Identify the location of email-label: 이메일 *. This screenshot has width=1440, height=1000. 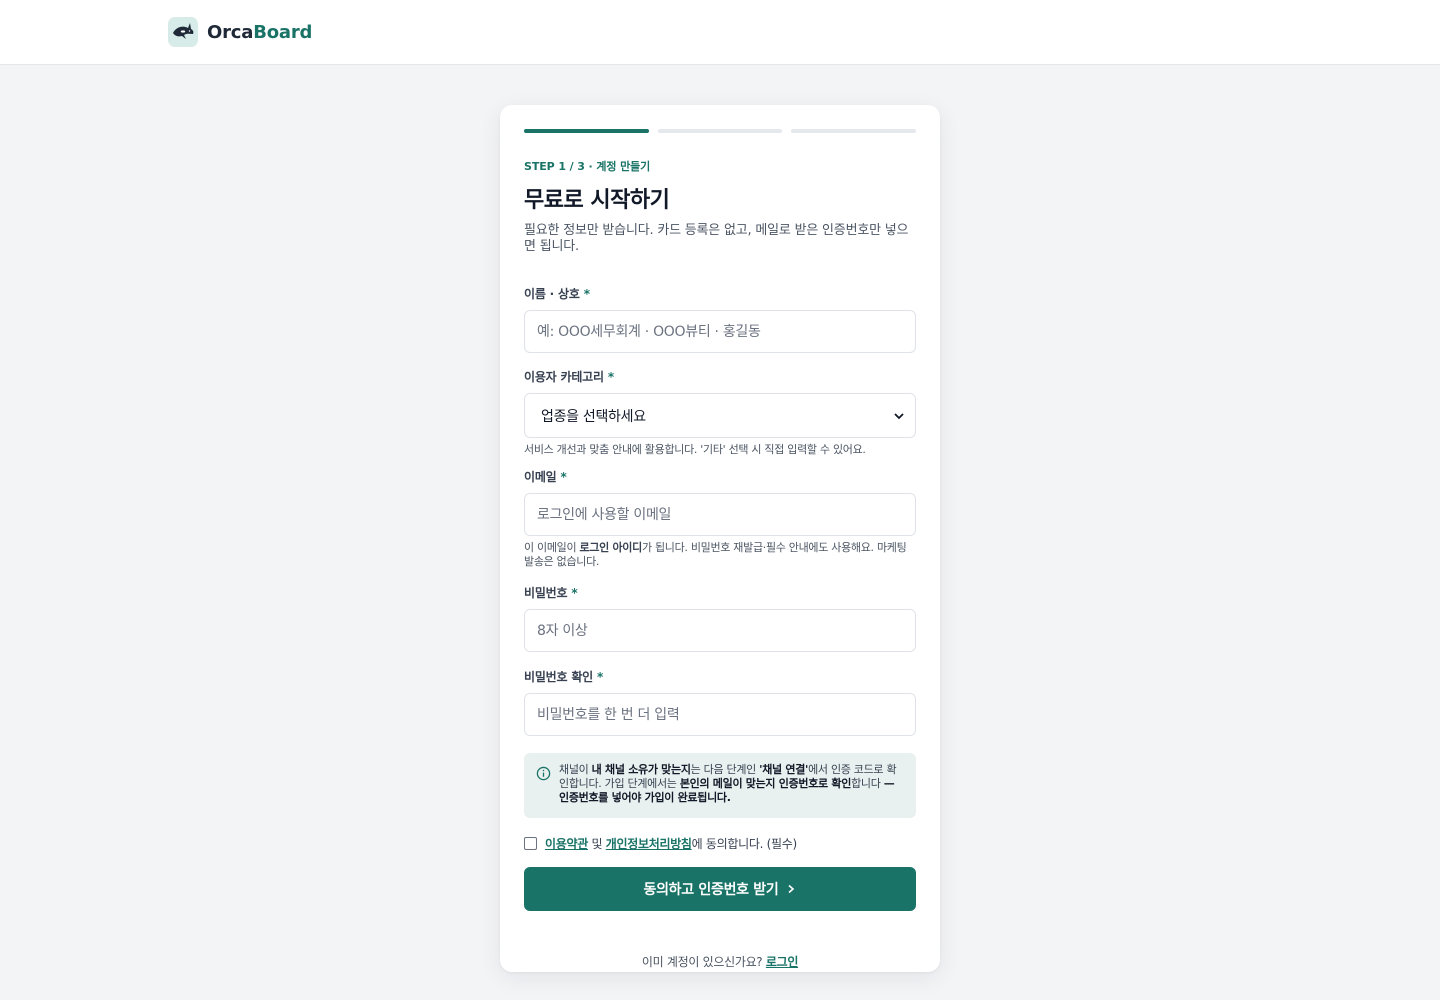
(545, 477).